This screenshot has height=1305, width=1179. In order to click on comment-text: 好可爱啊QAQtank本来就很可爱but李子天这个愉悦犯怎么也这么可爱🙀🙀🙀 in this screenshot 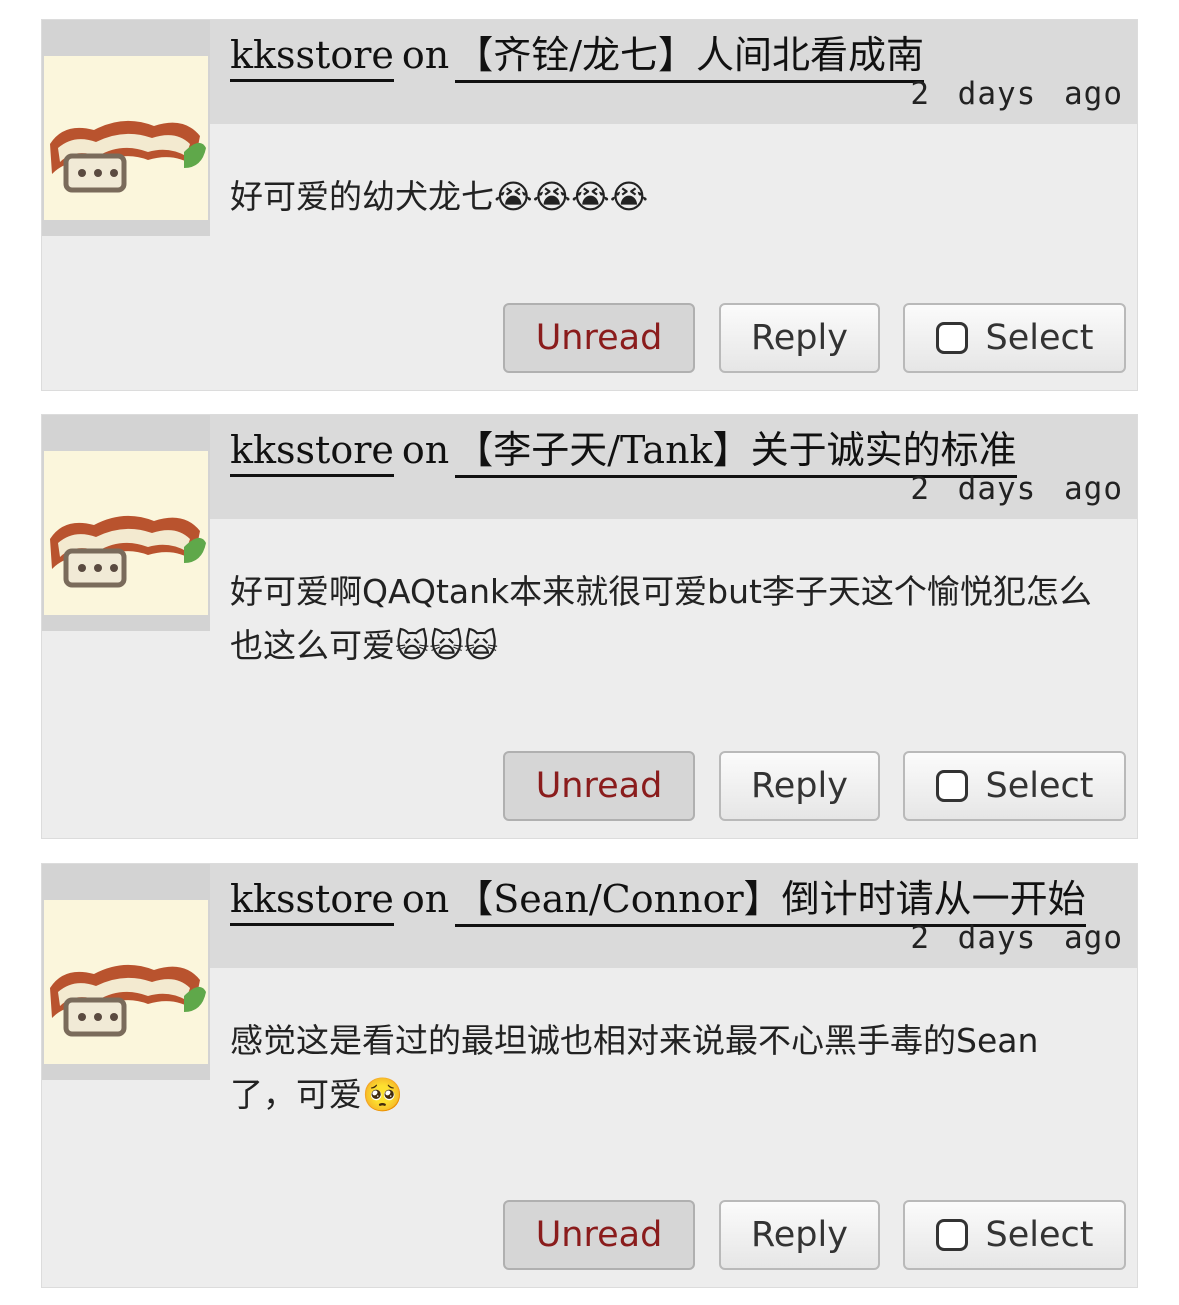, I will do `click(661, 618)`.